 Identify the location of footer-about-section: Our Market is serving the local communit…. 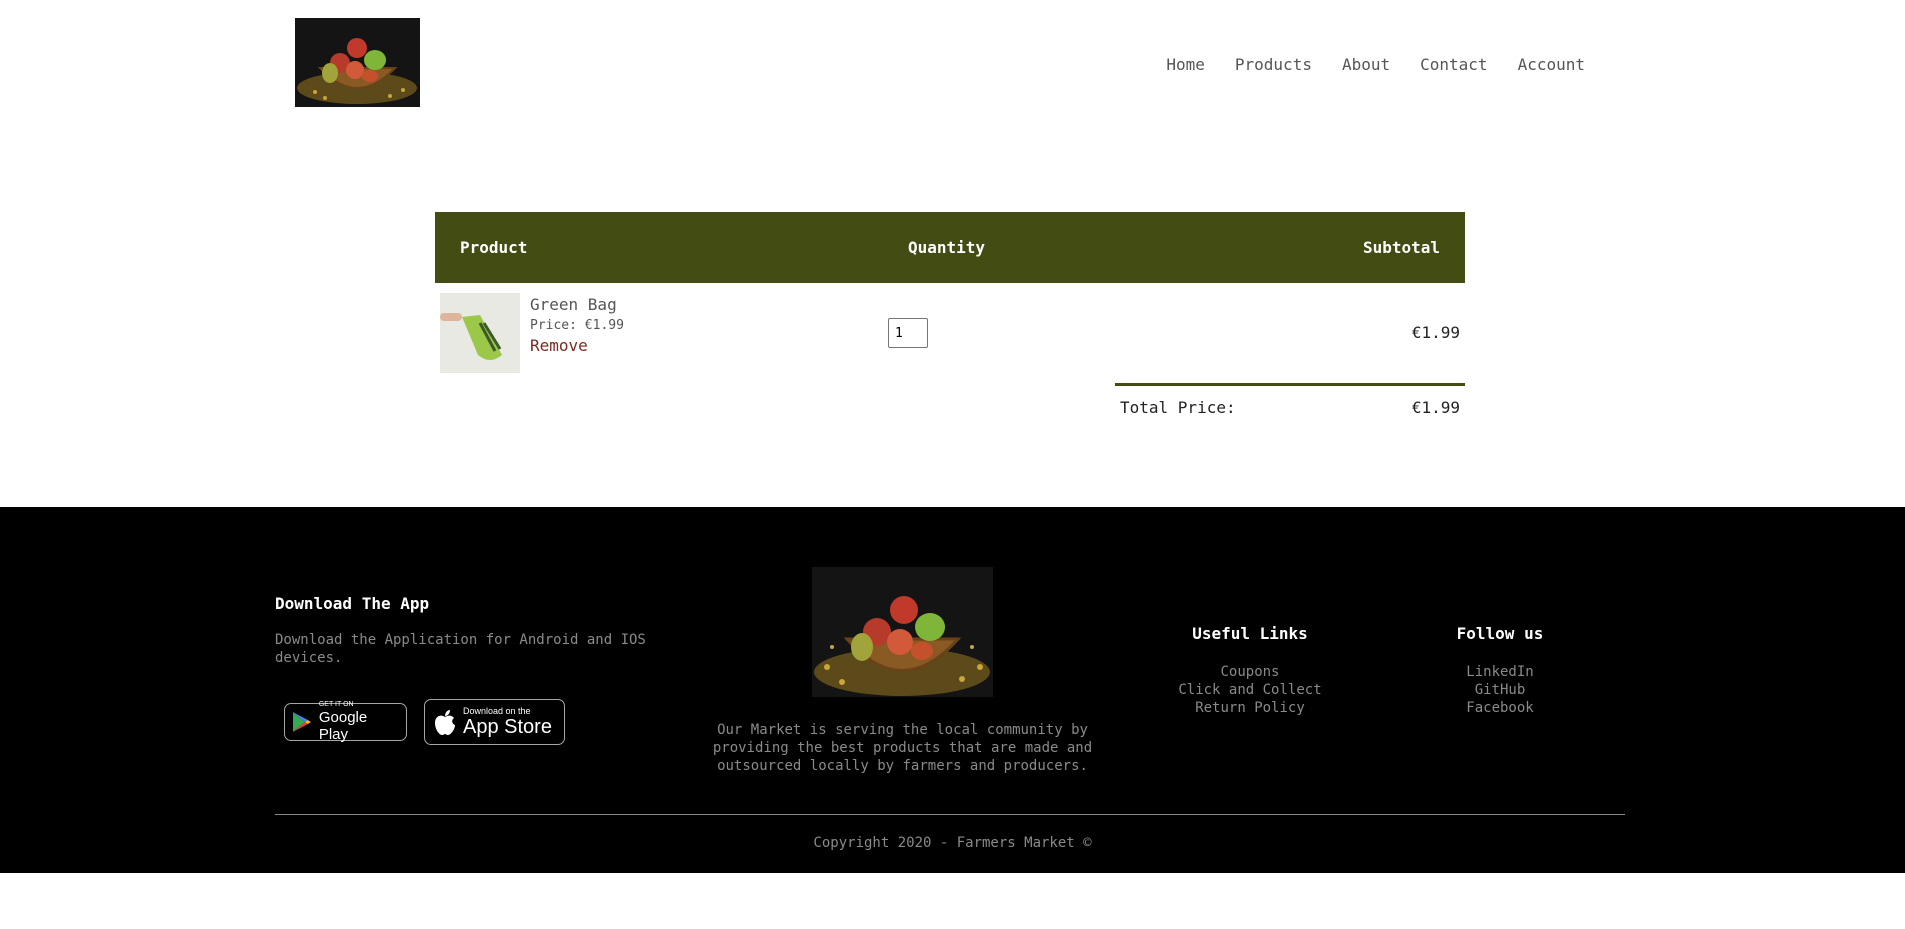
(902, 671).